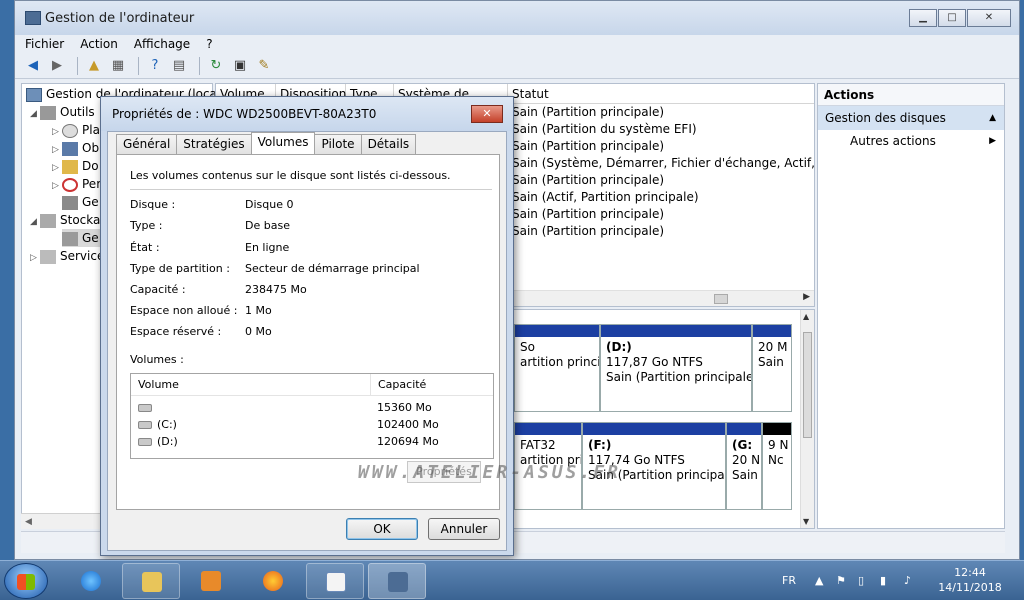  What do you see at coordinates (75, 166) in the screenshot?
I see `tree-item-dossiers: ▷ Do` at bounding box center [75, 166].